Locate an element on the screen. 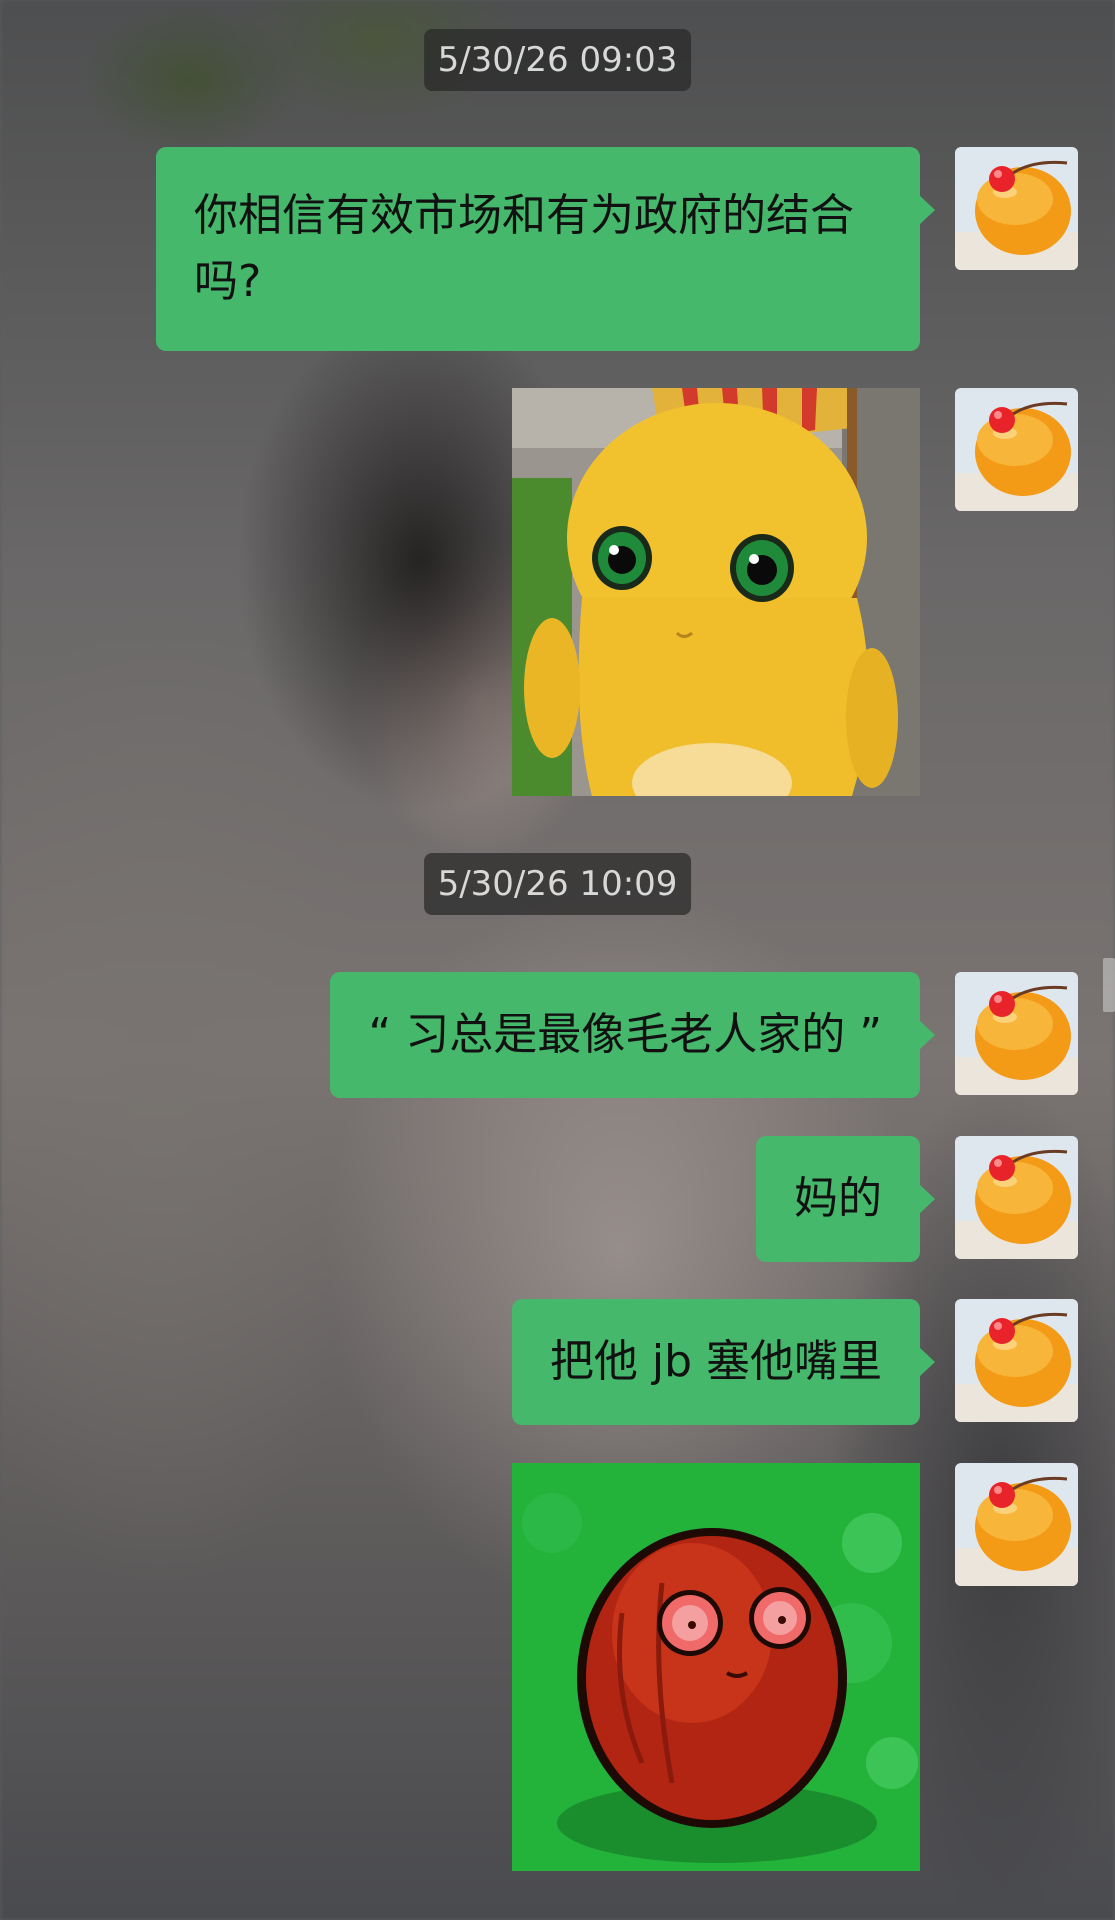  message-timestamp: 5/30/26 10:09 is located at coordinates (557, 884).